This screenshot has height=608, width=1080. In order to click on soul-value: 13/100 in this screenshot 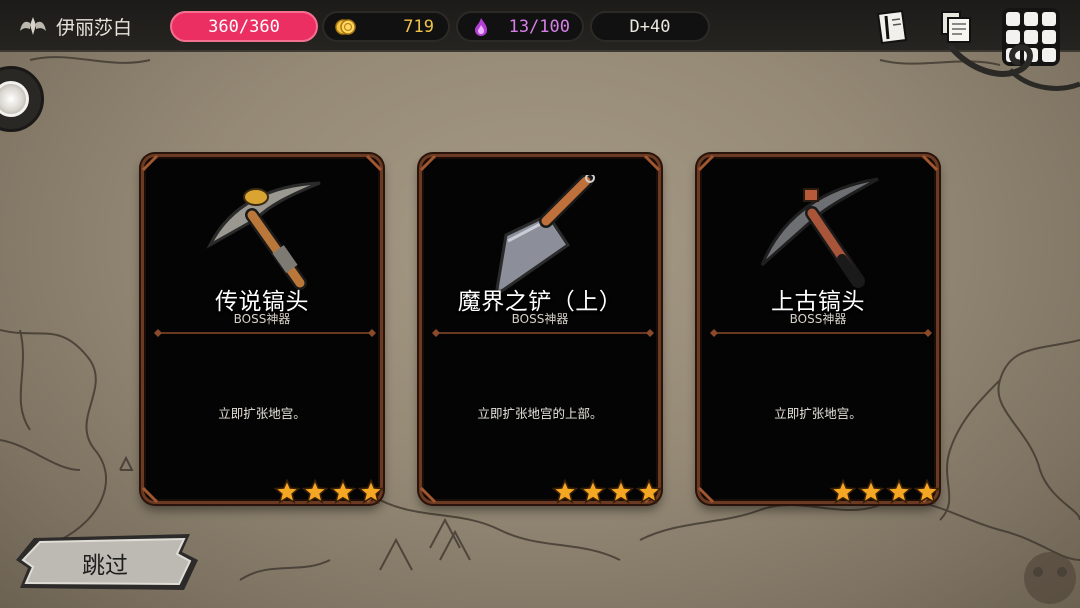, I will do `click(539, 26)`.